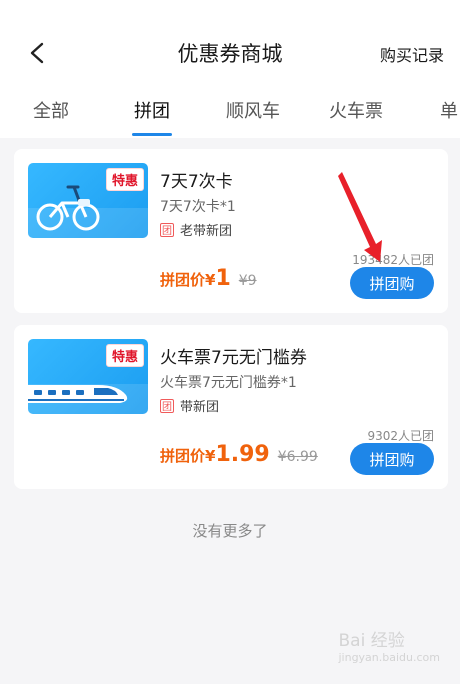 The width and height of the screenshot is (460, 684). What do you see at coordinates (228, 383) in the screenshot?
I see `coupon-subtitle: 火车票7元无门槛券*1` at bounding box center [228, 383].